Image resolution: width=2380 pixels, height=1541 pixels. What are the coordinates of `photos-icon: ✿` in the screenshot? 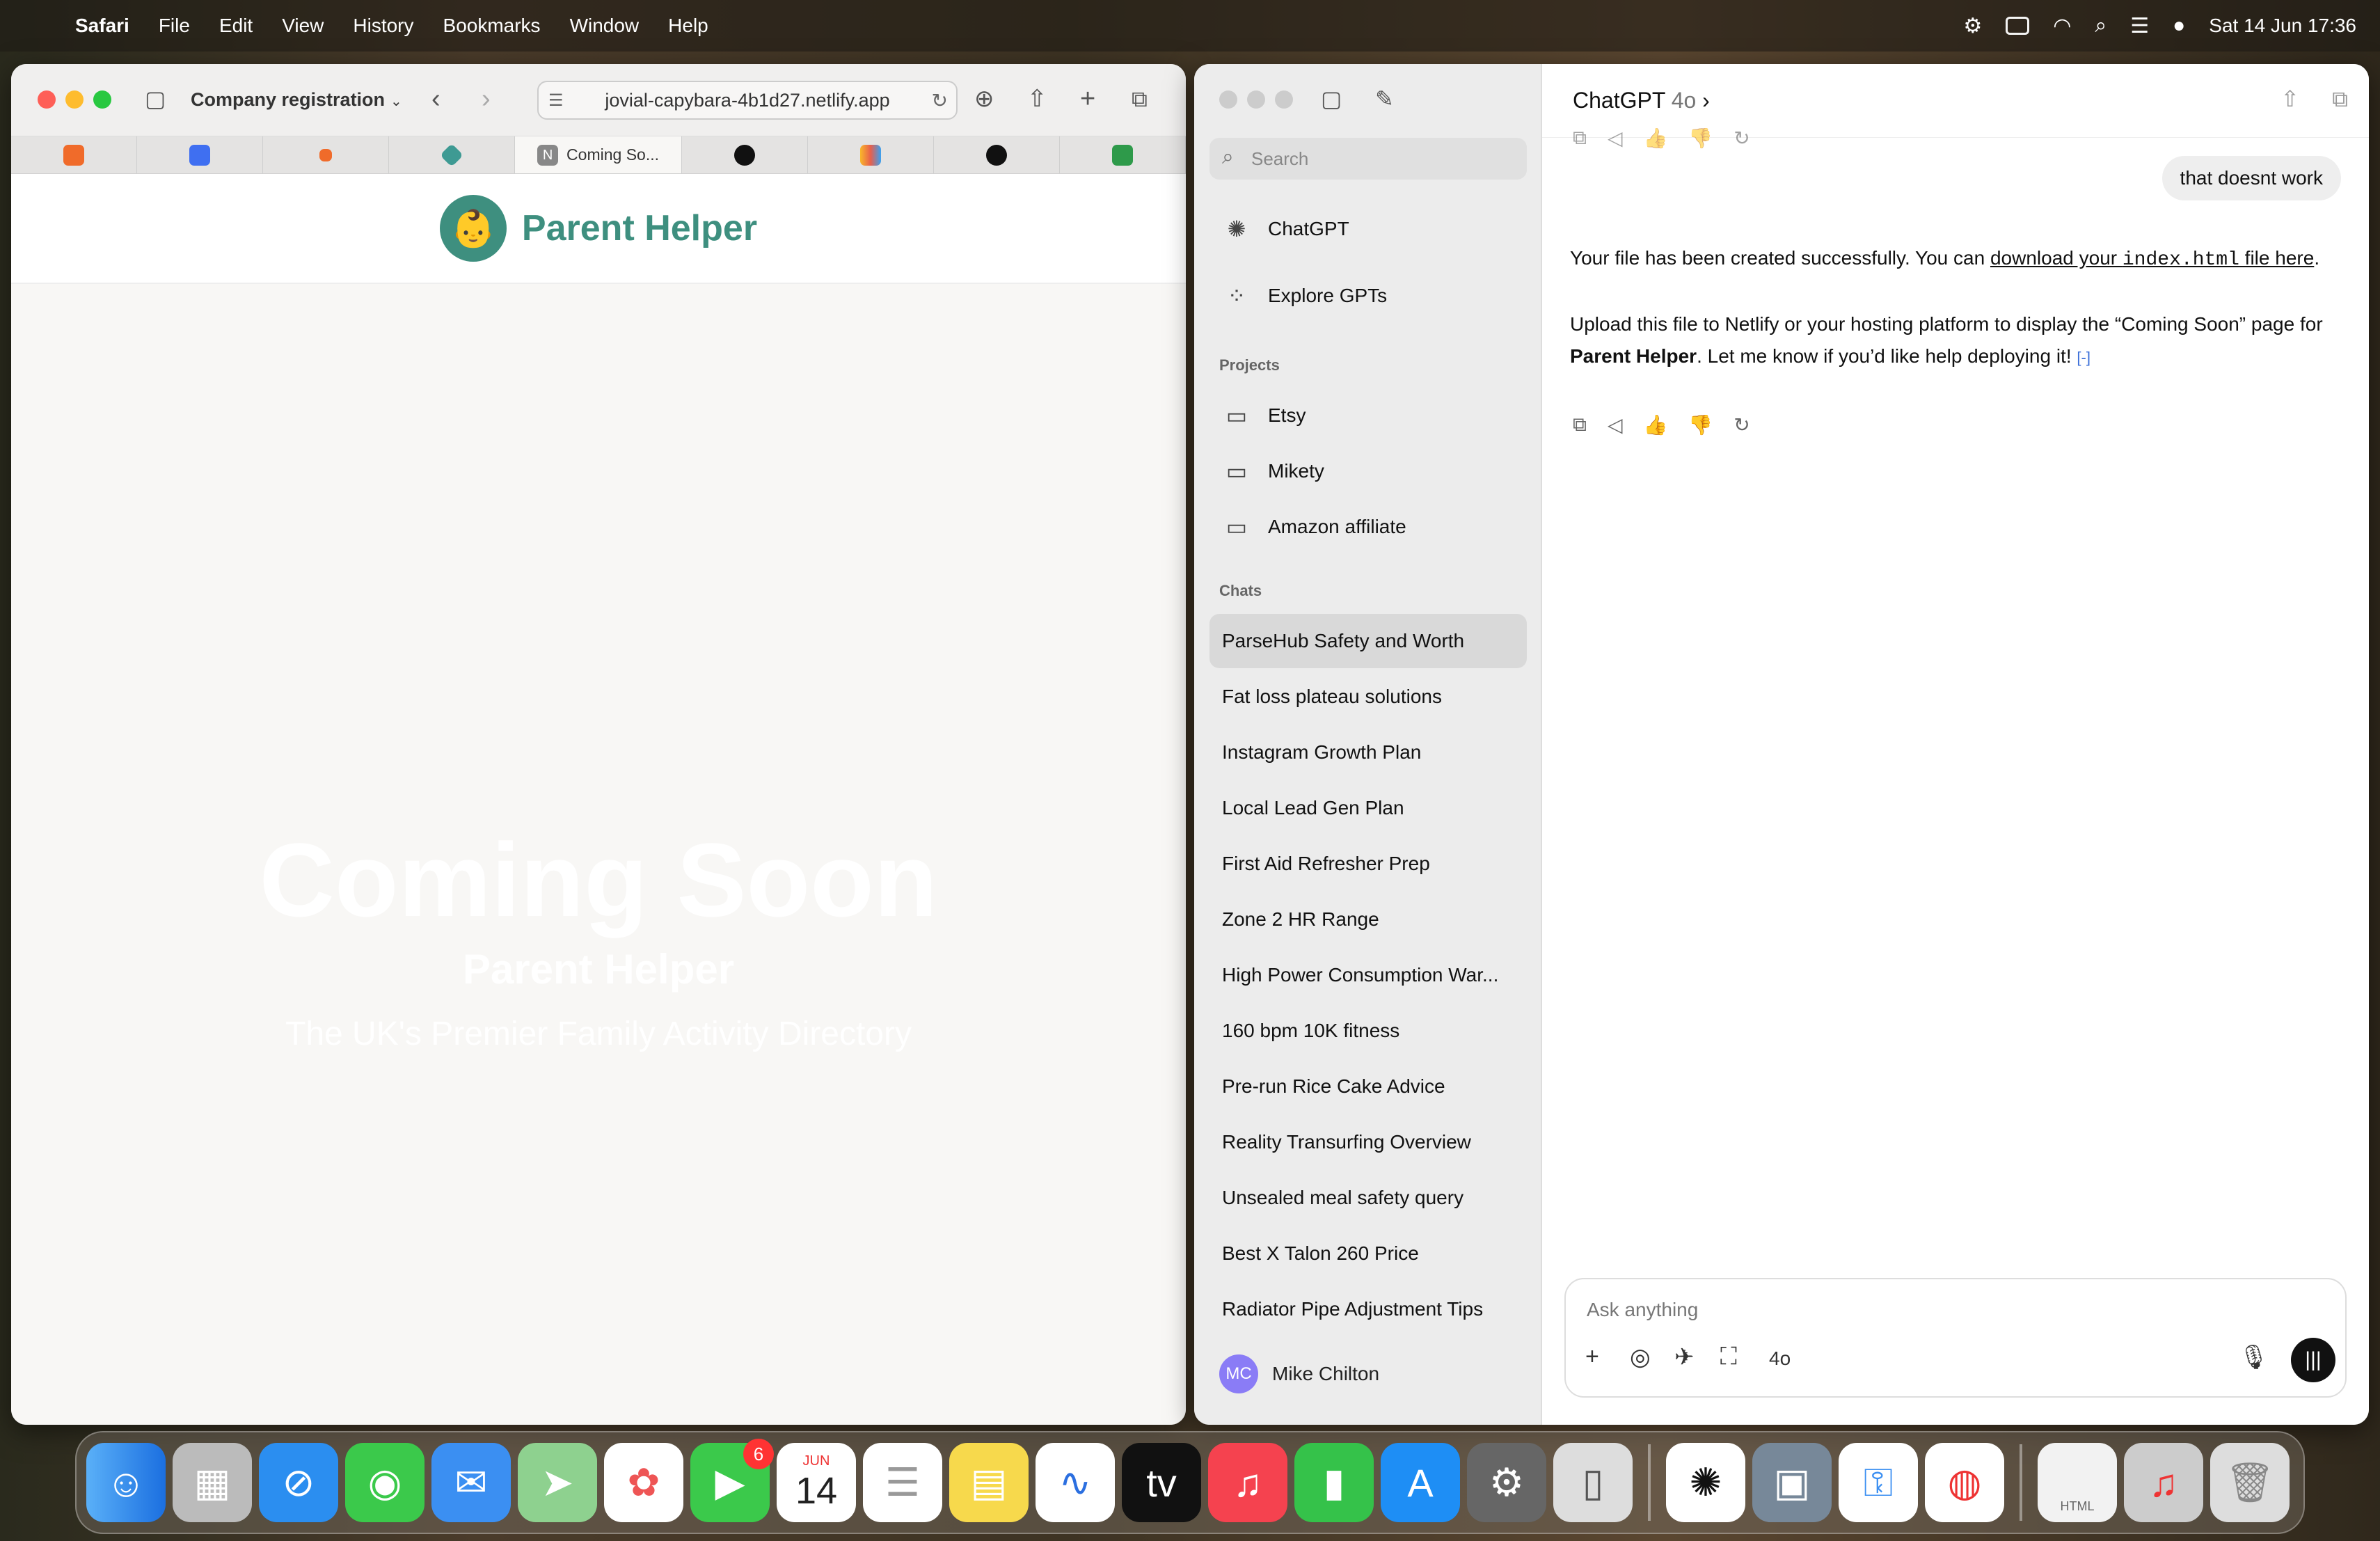 It's located at (643, 1482).